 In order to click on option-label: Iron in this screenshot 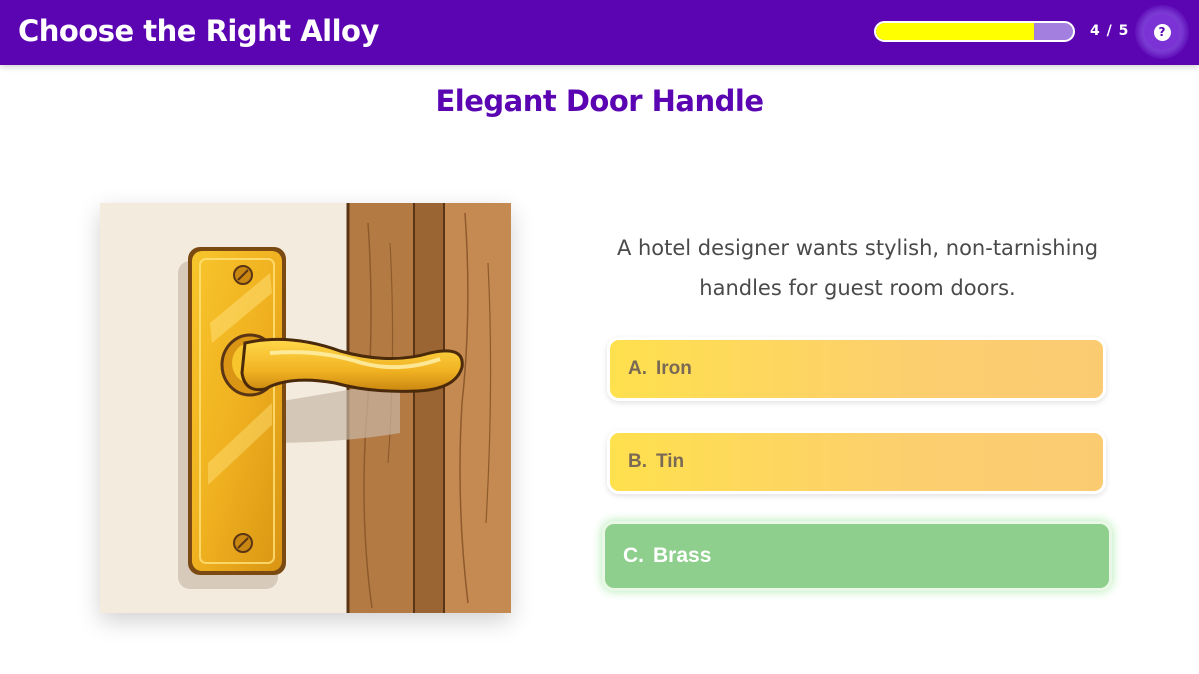, I will do `click(674, 368)`.